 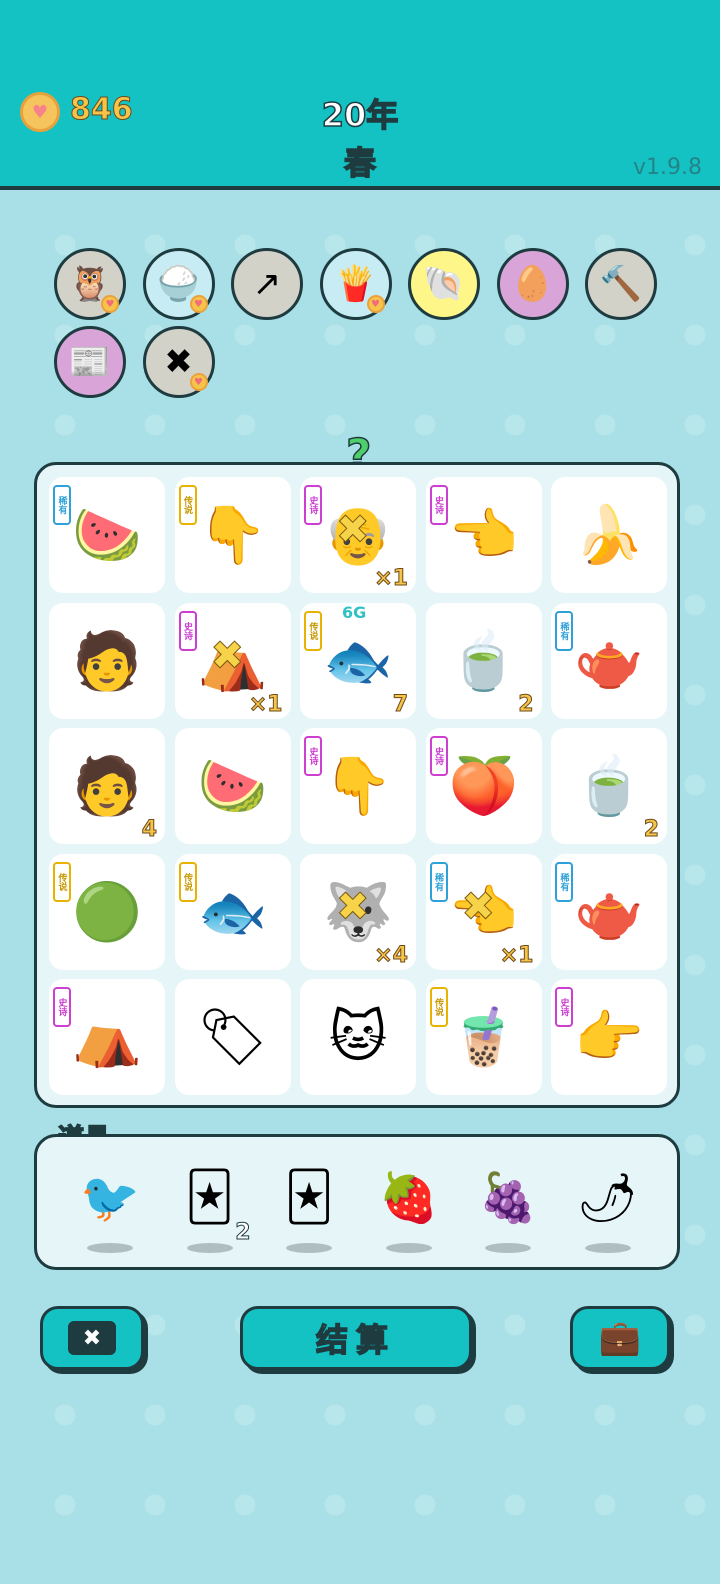 What do you see at coordinates (90, 284) in the screenshot?
I see `owl-icon: 🦉 ♥` at bounding box center [90, 284].